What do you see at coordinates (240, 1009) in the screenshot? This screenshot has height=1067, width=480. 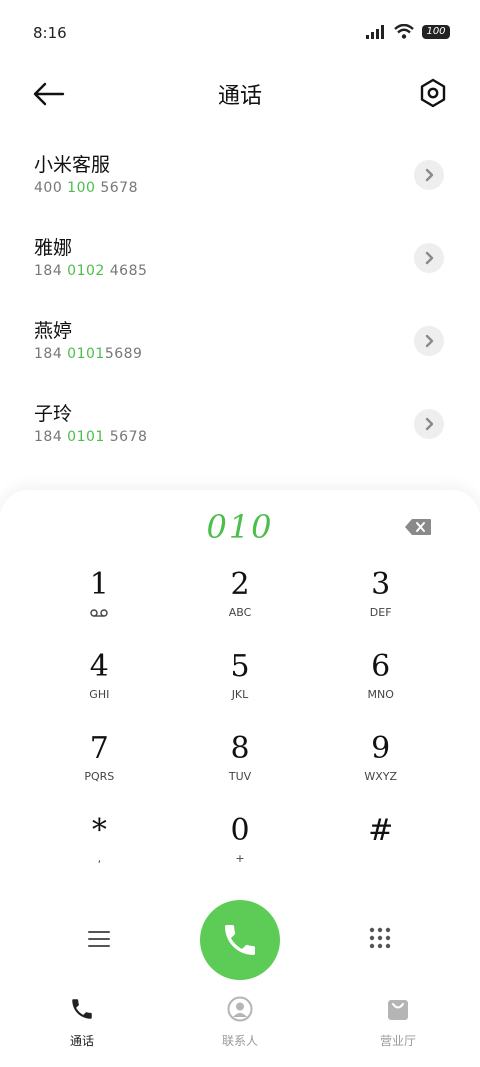 I see `contacts-icon` at bounding box center [240, 1009].